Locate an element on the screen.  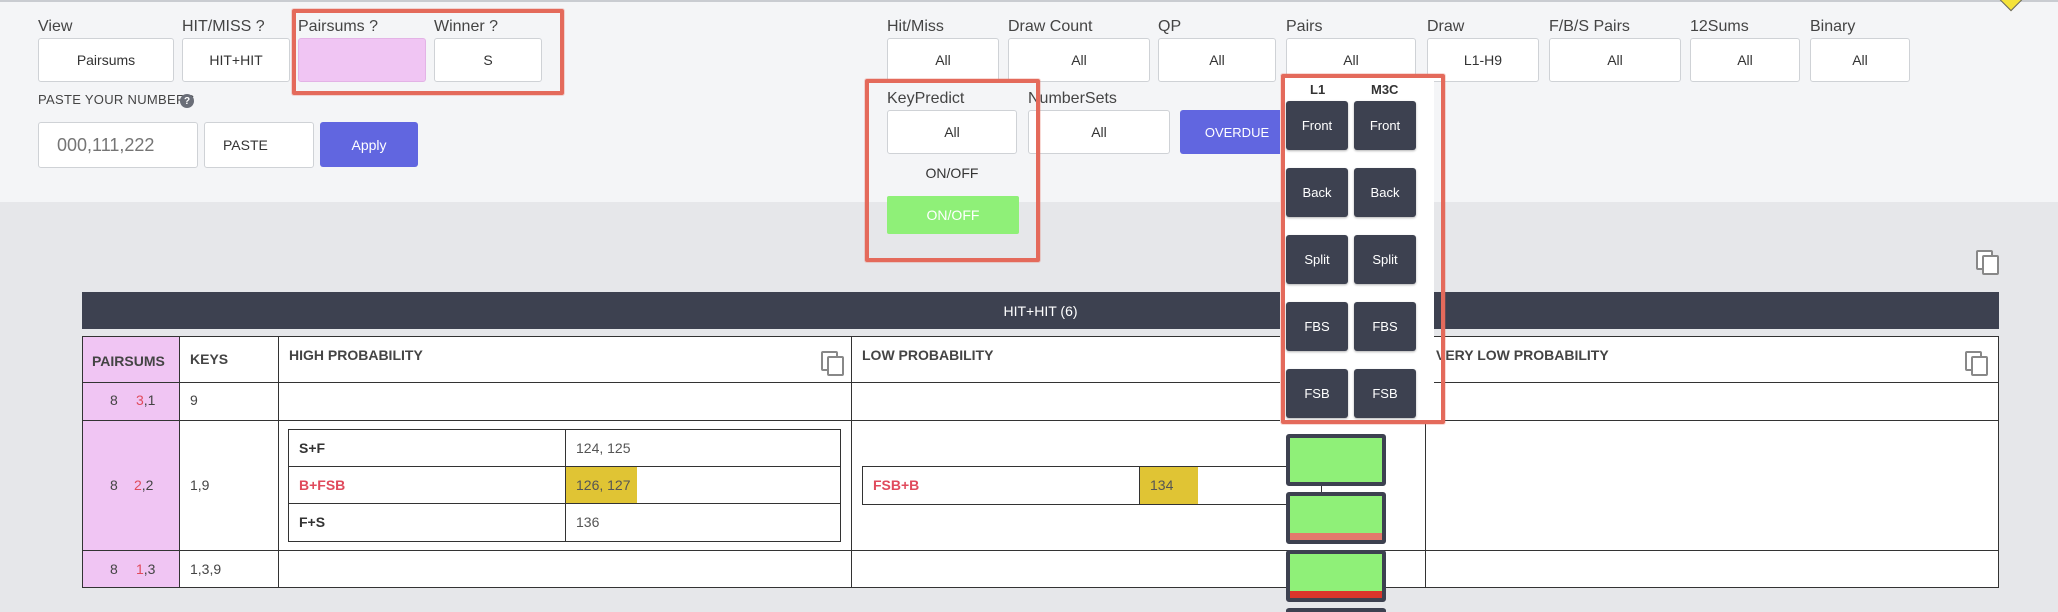
row-keys: 1,9 is located at coordinates (200, 485).